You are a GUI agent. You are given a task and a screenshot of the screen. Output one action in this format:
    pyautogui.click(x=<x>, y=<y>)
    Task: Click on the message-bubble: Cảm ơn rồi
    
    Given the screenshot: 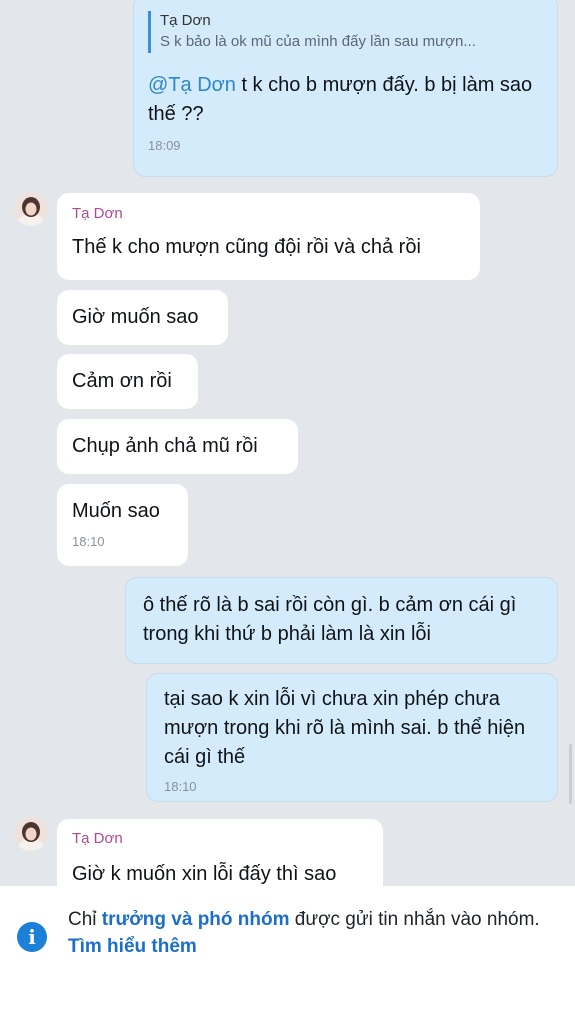 What is the action you would take?
    pyautogui.click(x=127, y=381)
    